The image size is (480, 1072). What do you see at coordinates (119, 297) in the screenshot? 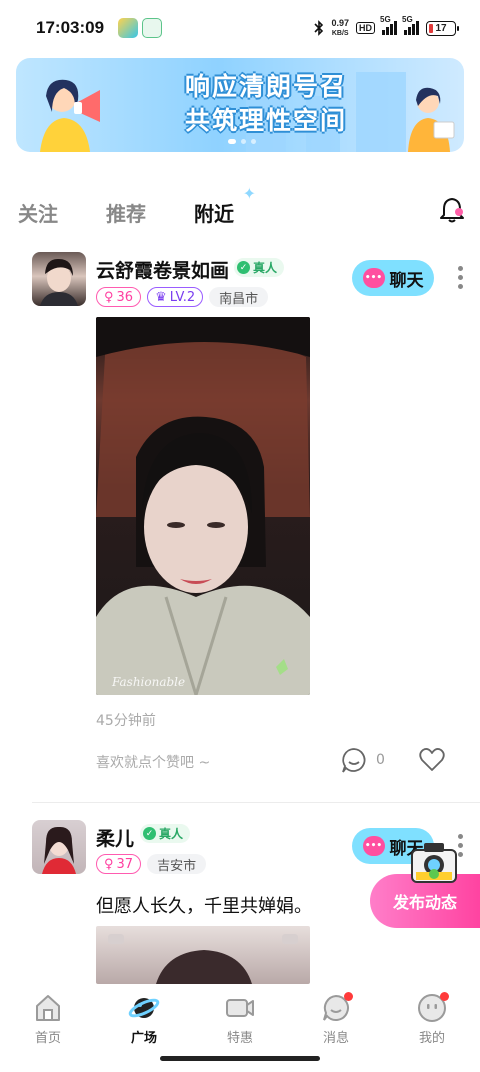
I see `likes-tag: ♀ 36` at bounding box center [119, 297].